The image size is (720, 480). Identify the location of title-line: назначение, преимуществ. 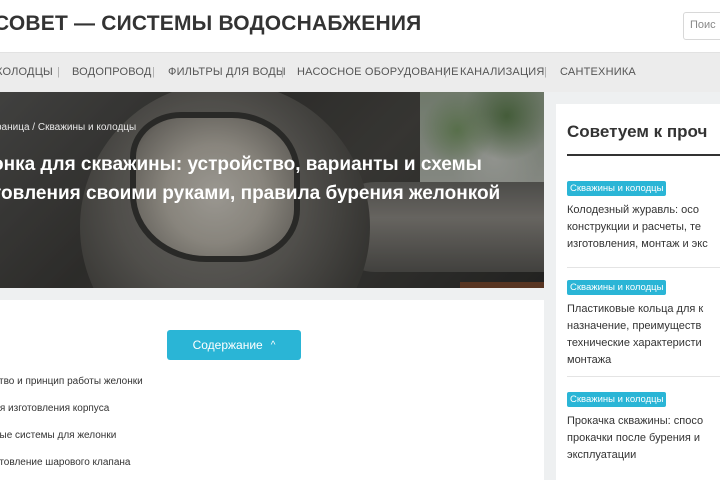
(634, 326).